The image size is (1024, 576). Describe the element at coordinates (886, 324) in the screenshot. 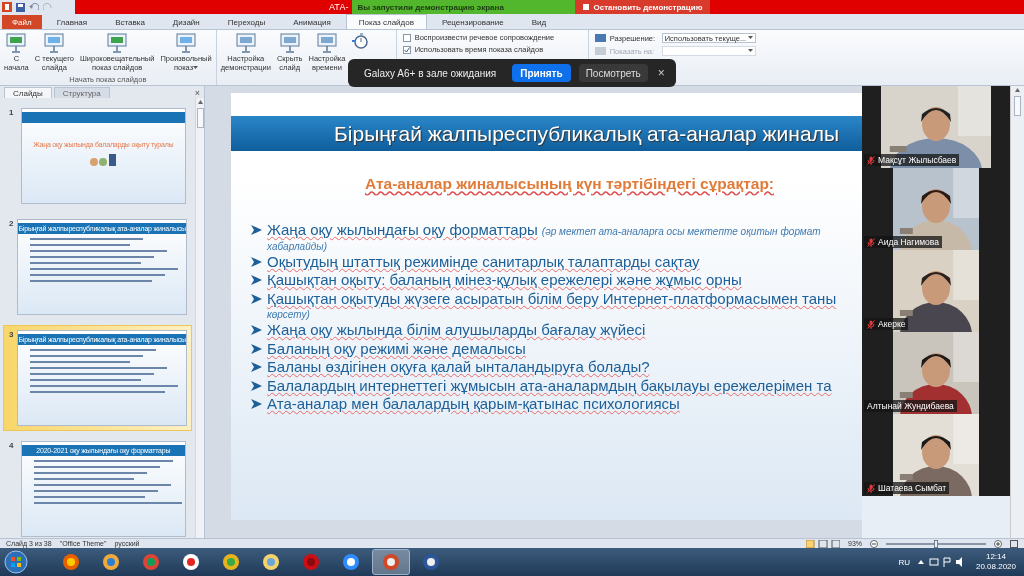

I see `participant-name: Акерке` at that location.